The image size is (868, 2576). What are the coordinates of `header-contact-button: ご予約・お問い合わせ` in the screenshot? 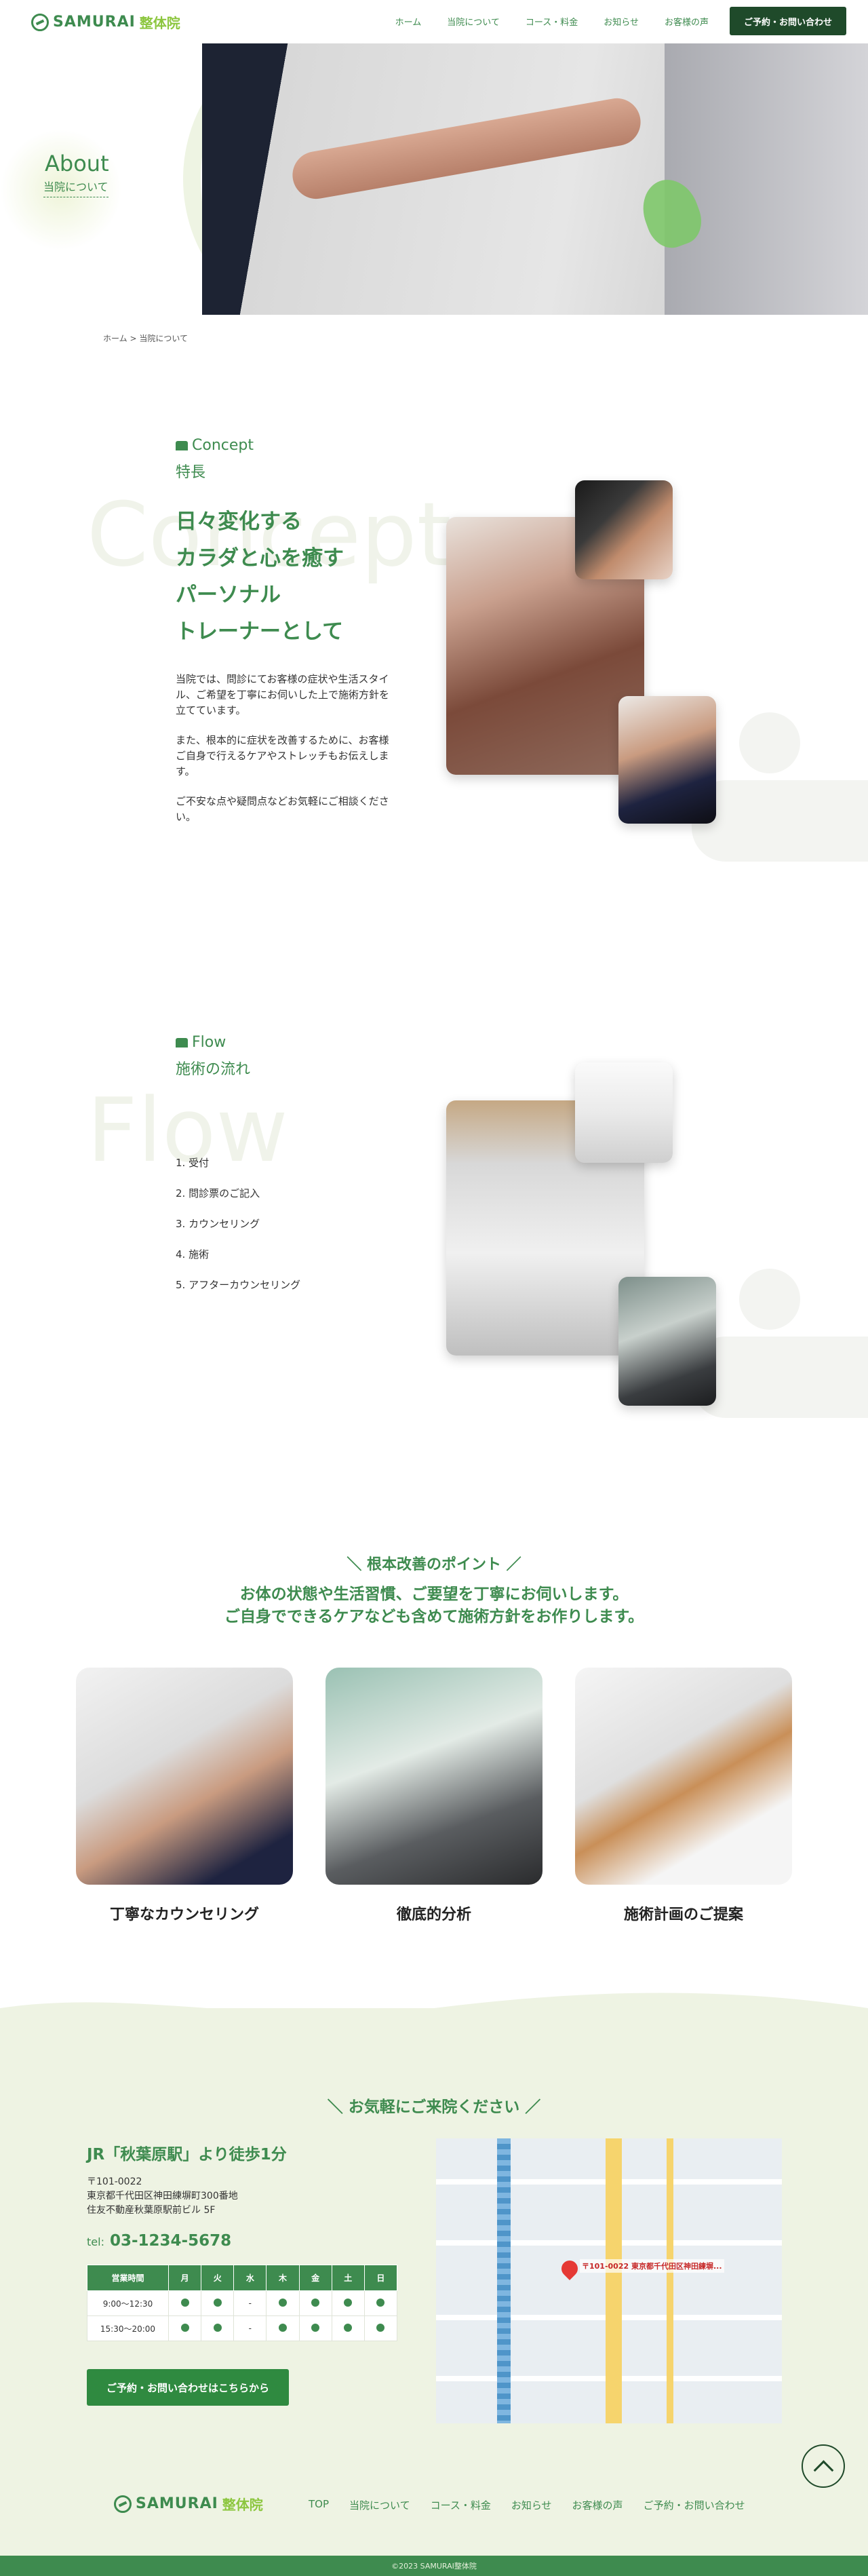 It's located at (788, 21).